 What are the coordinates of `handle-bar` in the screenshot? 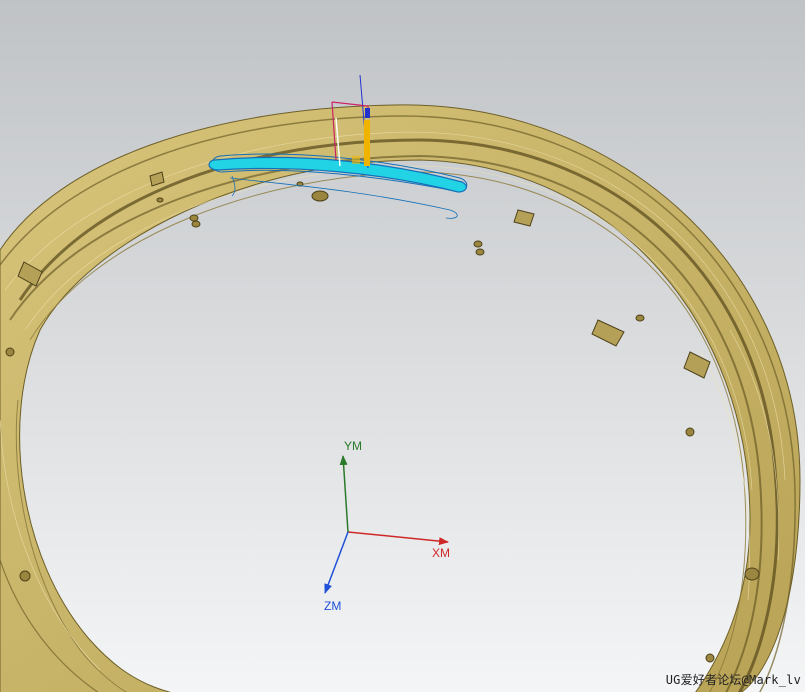 It's located at (367, 143).